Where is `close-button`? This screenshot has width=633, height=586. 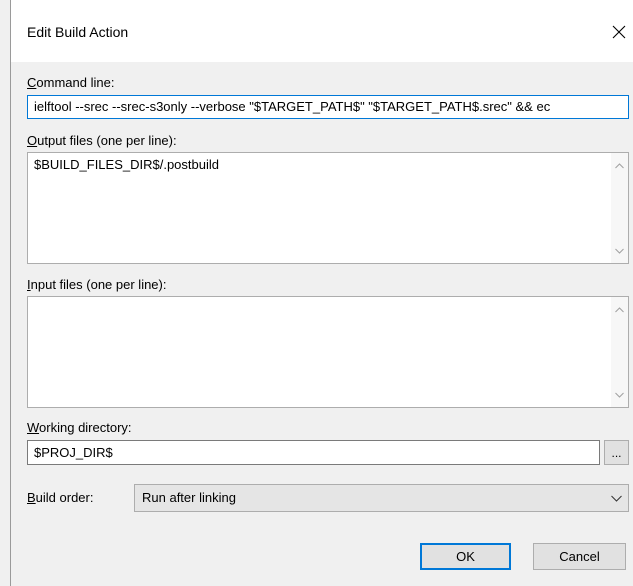 close-button is located at coordinates (619, 32).